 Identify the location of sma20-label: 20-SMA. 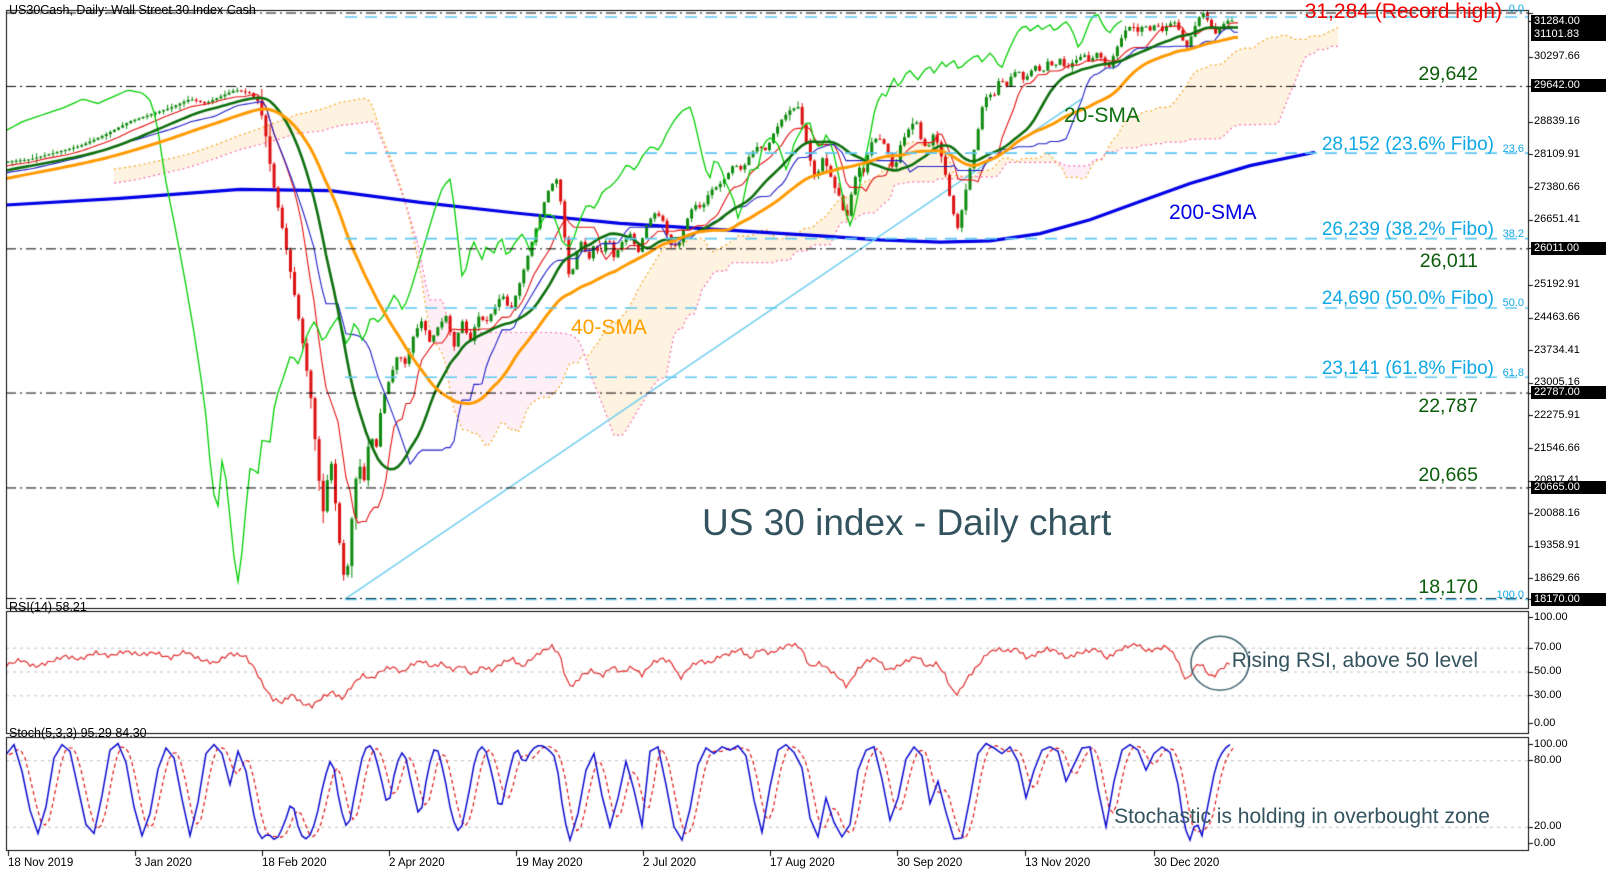
(1102, 115).